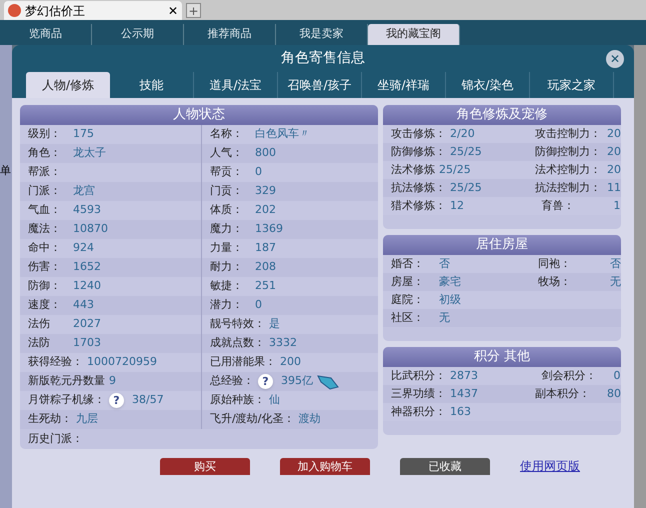 Image resolution: width=646 pixels, height=508 pixels. I want to click on field-label: 人气：, so click(227, 153).